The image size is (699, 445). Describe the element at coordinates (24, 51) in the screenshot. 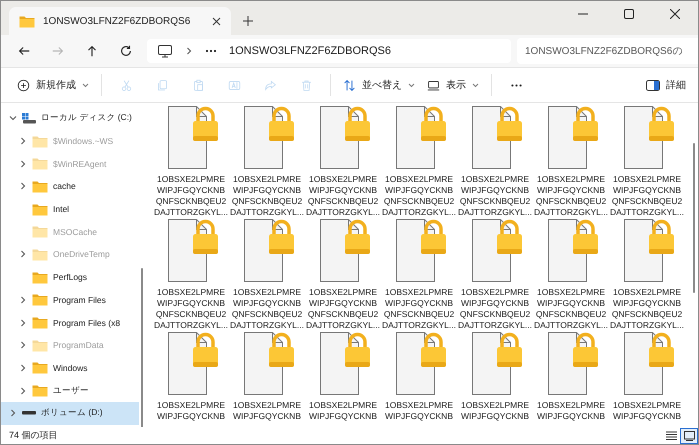

I see `back-arrow-icon` at that location.